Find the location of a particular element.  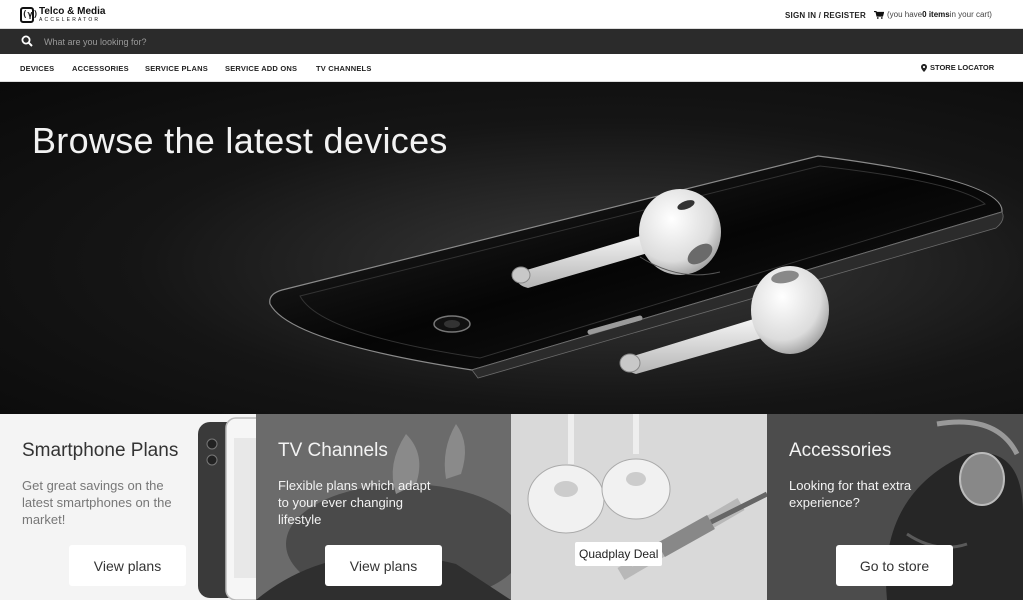

cart-suffix: in your cart) is located at coordinates (970, 14).